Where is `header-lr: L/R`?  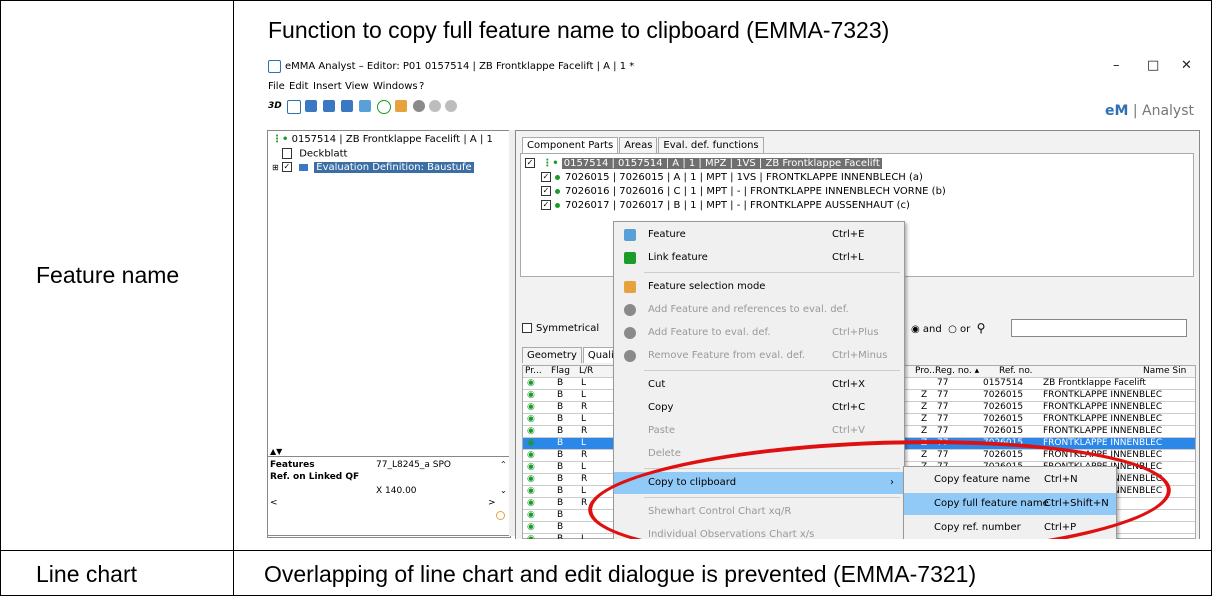 header-lr: L/R is located at coordinates (589, 371).